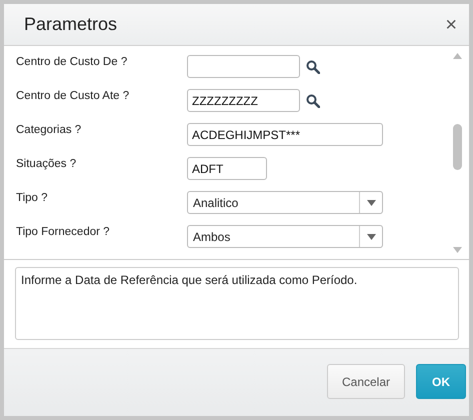  What do you see at coordinates (451, 24) in the screenshot?
I see `close-button: ×` at bounding box center [451, 24].